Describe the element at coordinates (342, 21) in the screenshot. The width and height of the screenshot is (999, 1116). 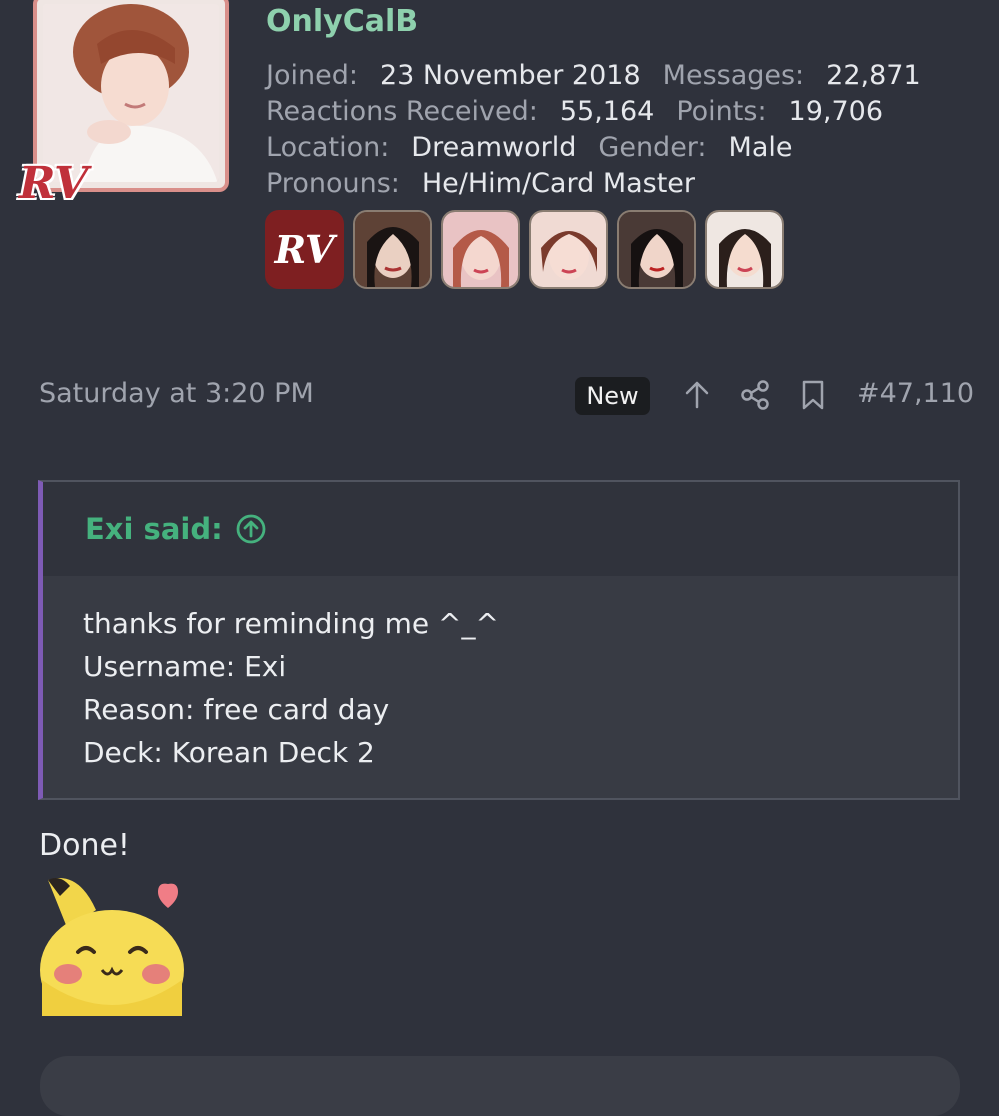
I see `username-link: OnlyCalB` at that location.